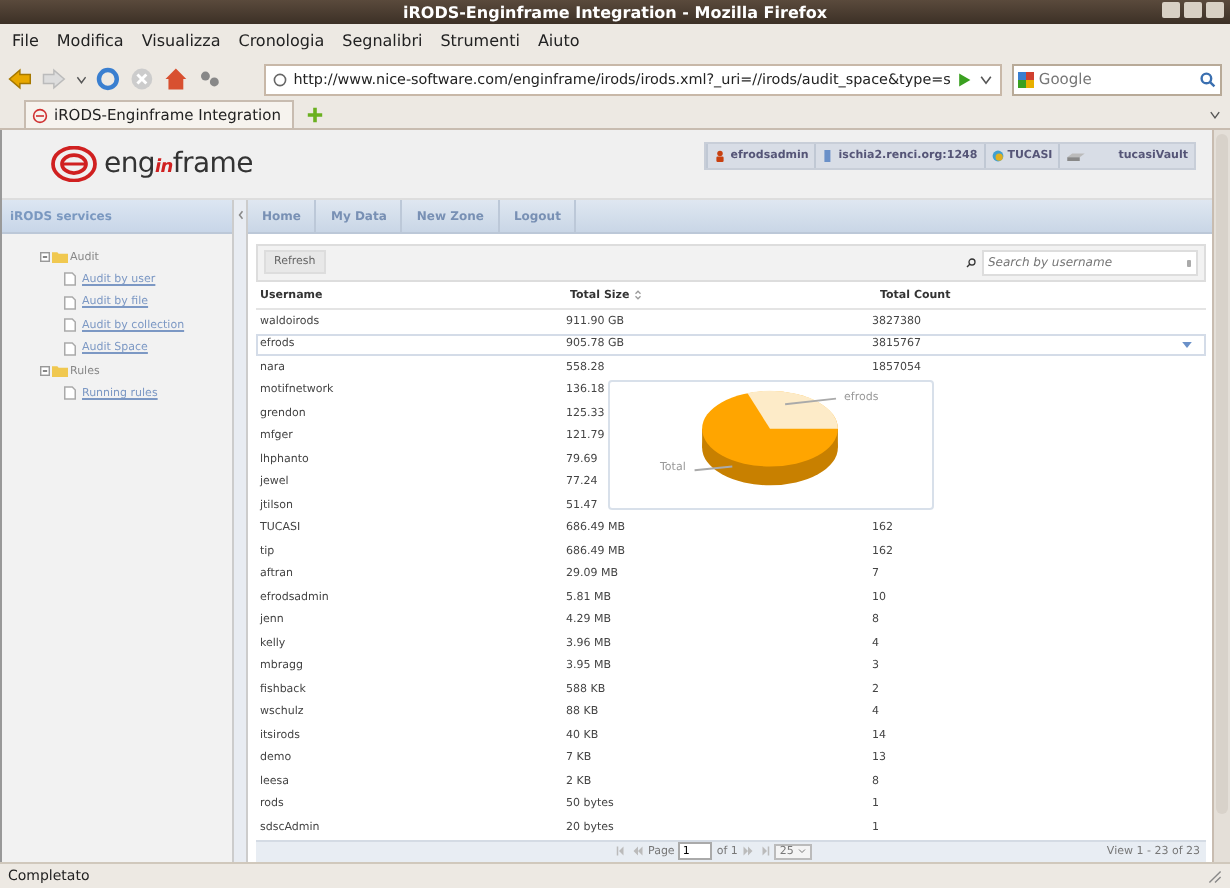  What do you see at coordinates (181, 41) in the screenshot?
I see `menu-item: Visualizza` at bounding box center [181, 41].